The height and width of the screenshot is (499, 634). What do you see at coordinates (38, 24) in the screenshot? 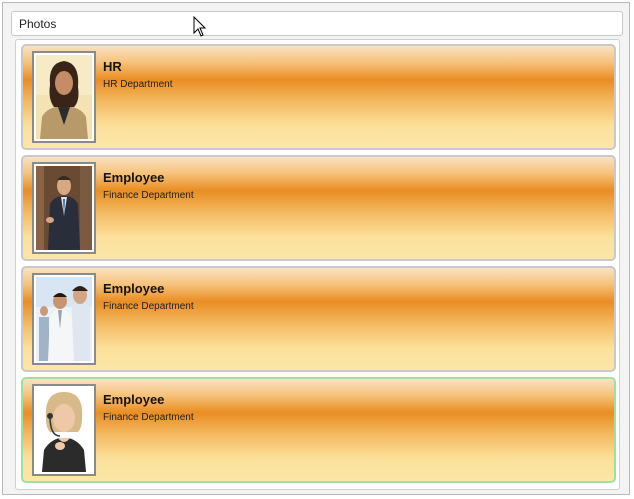
I see `header-title: Photos` at bounding box center [38, 24].